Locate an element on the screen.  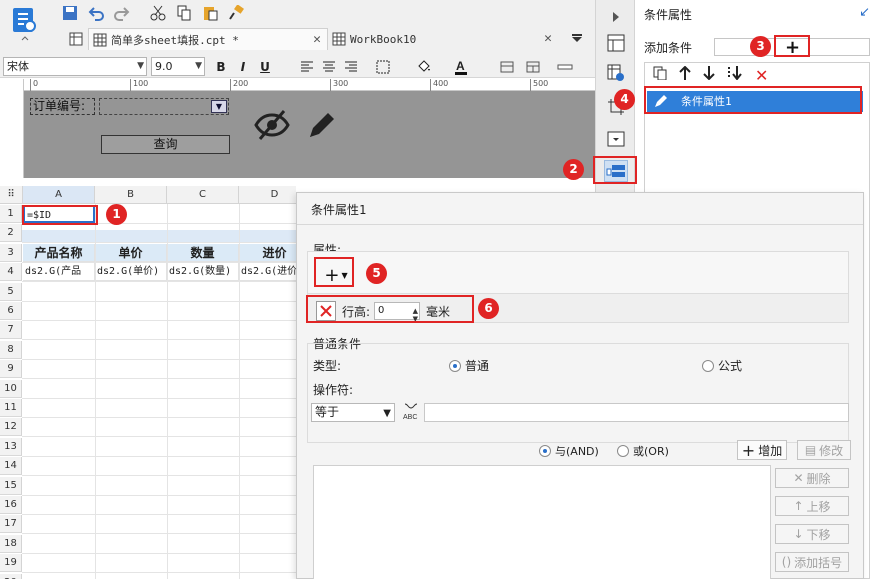
annotation-badge-6: 6 is located at coordinates (488, 308).